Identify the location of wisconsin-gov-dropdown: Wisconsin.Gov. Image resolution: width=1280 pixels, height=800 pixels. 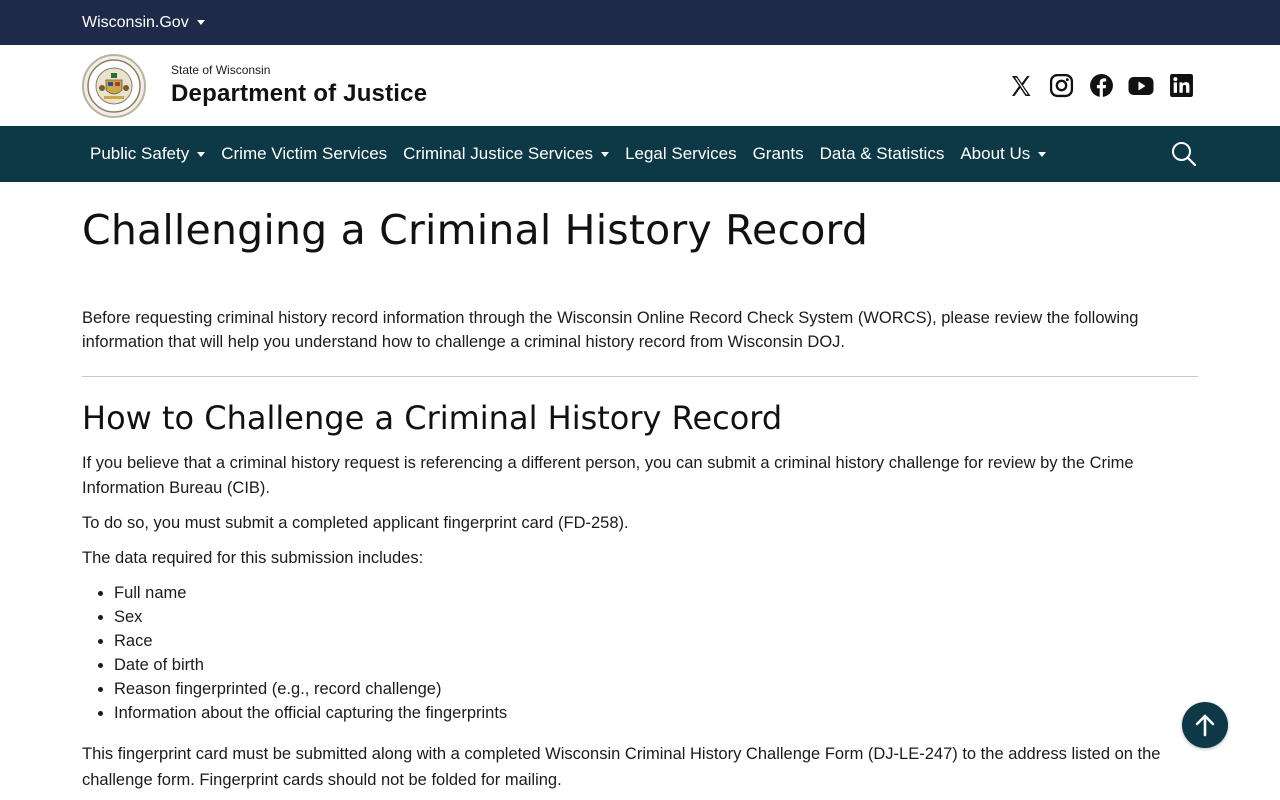
(143, 23).